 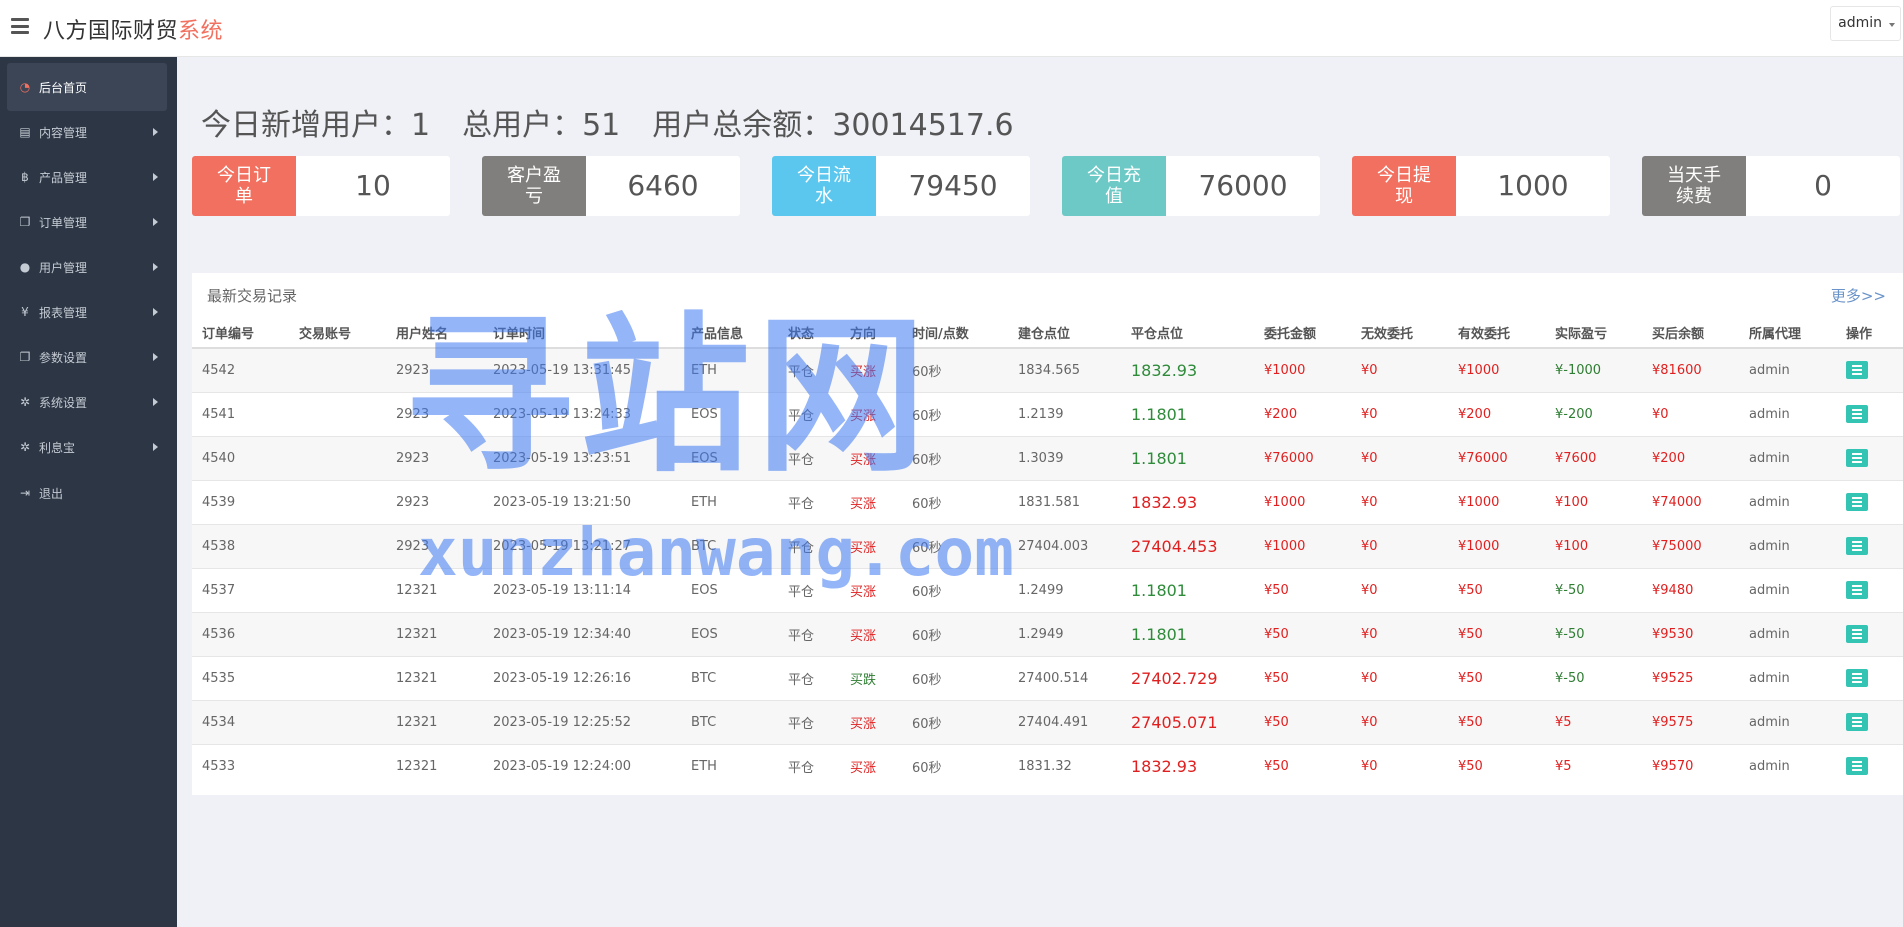 What do you see at coordinates (1690, 501) in the screenshot?
I see `cell-balance: ¥74000` at bounding box center [1690, 501].